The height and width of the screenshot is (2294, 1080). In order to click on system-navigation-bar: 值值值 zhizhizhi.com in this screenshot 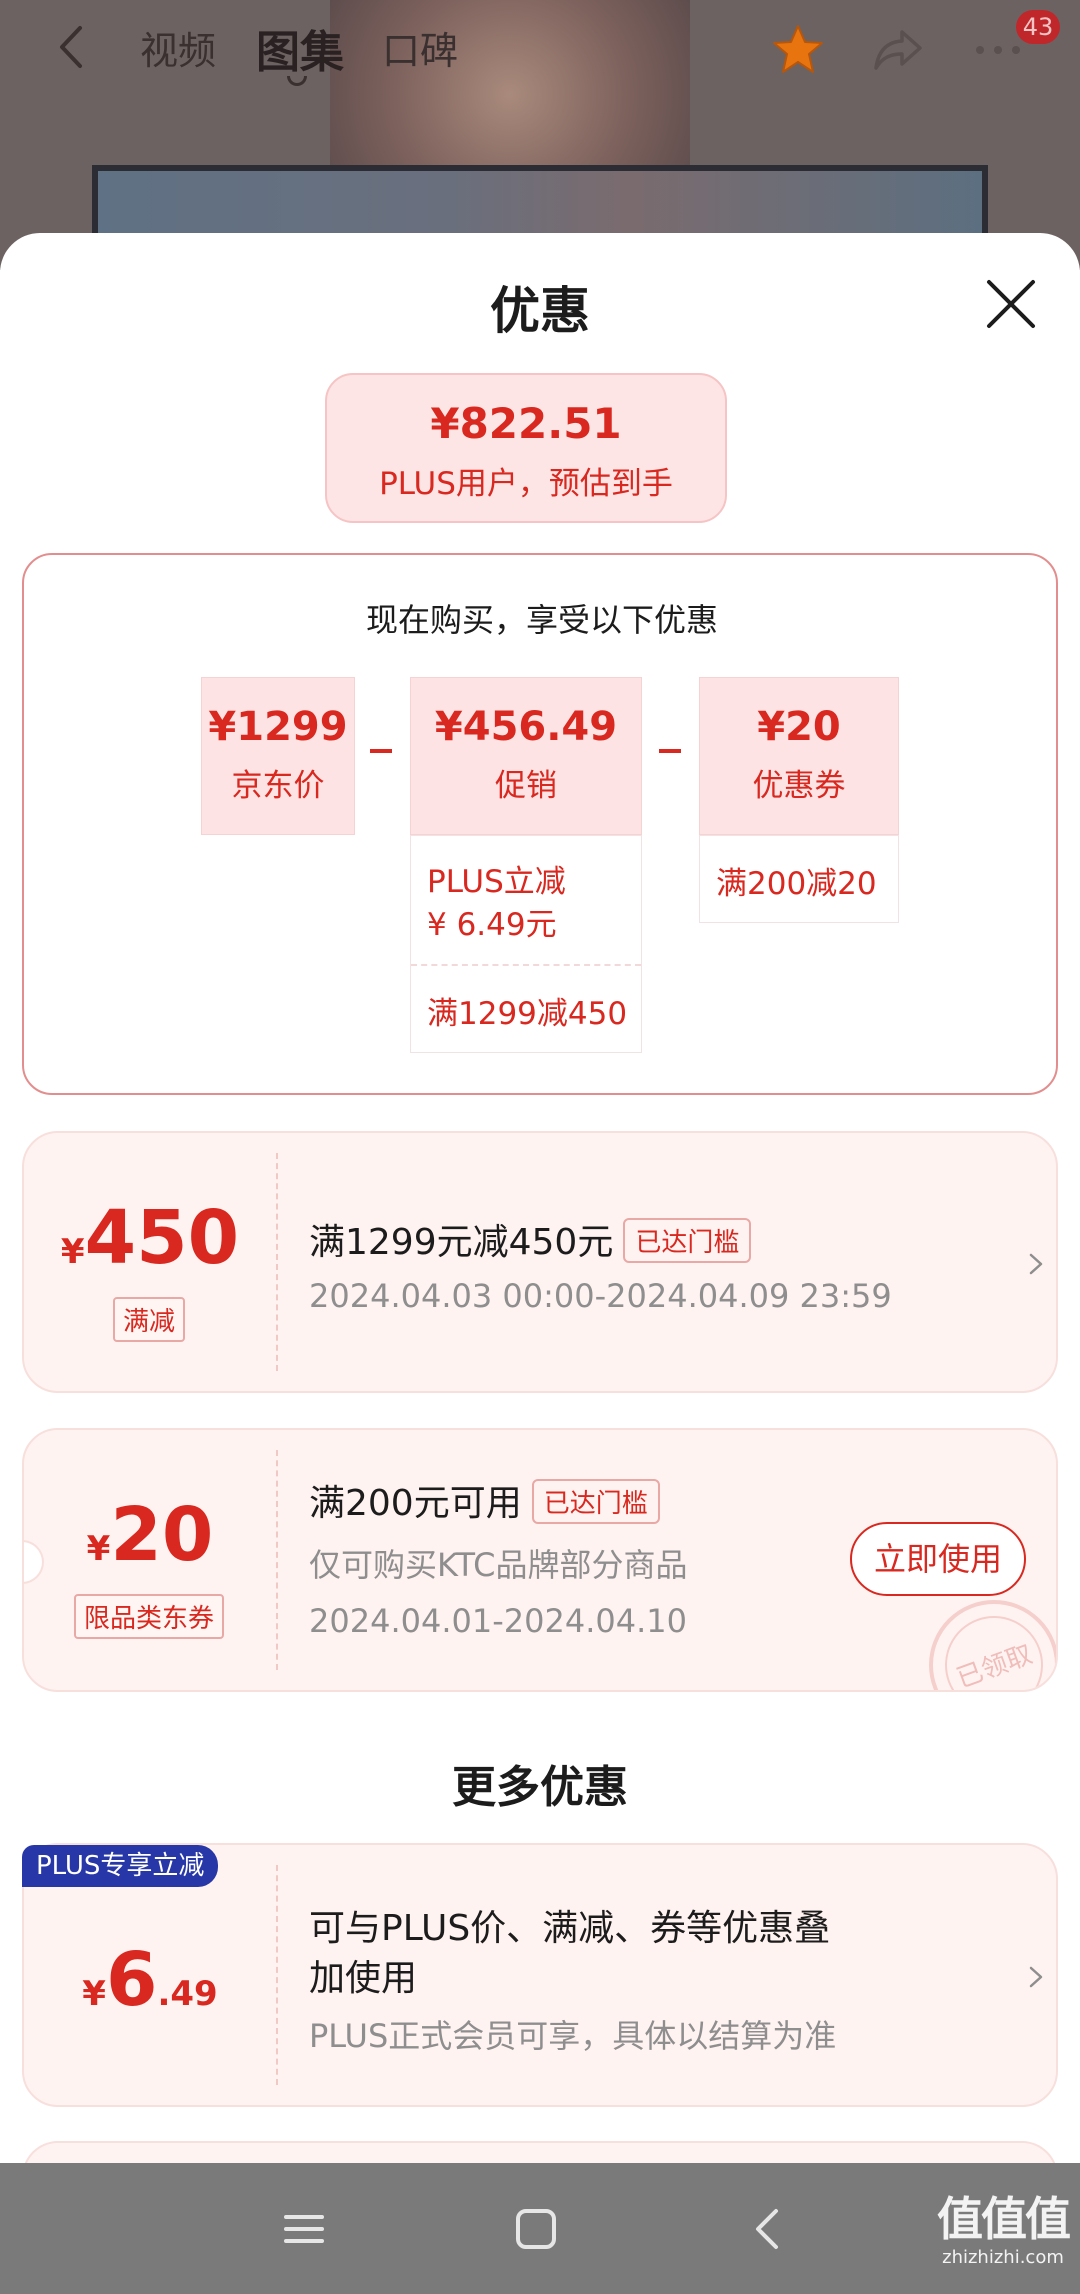, I will do `click(540, 2228)`.